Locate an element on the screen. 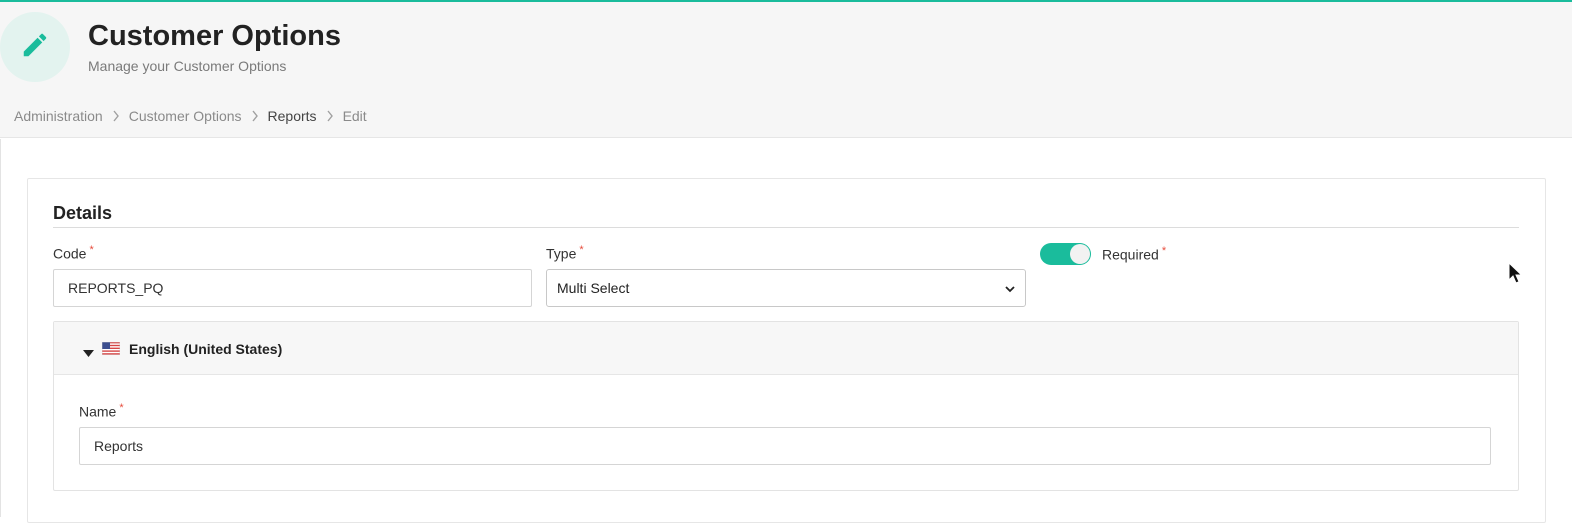 The height and width of the screenshot is (523, 1572). breadcrumb-administration: Administration is located at coordinates (58, 116).